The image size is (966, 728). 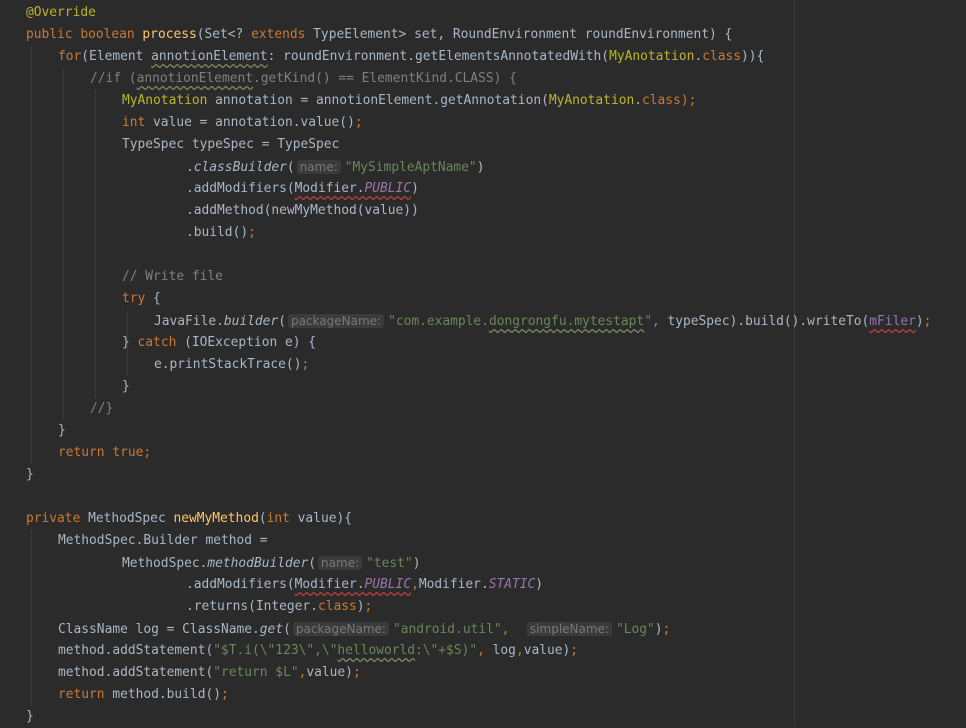 I want to click on code-line: //}, so click(x=101, y=409).